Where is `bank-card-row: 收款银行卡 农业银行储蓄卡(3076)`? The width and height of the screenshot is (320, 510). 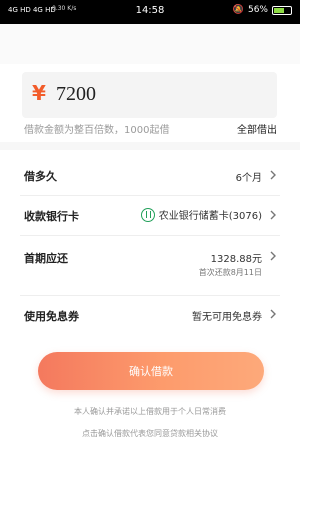
bank-card-row: 收款银行卡 农业银行储蓄卡(3076) is located at coordinates (150, 216).